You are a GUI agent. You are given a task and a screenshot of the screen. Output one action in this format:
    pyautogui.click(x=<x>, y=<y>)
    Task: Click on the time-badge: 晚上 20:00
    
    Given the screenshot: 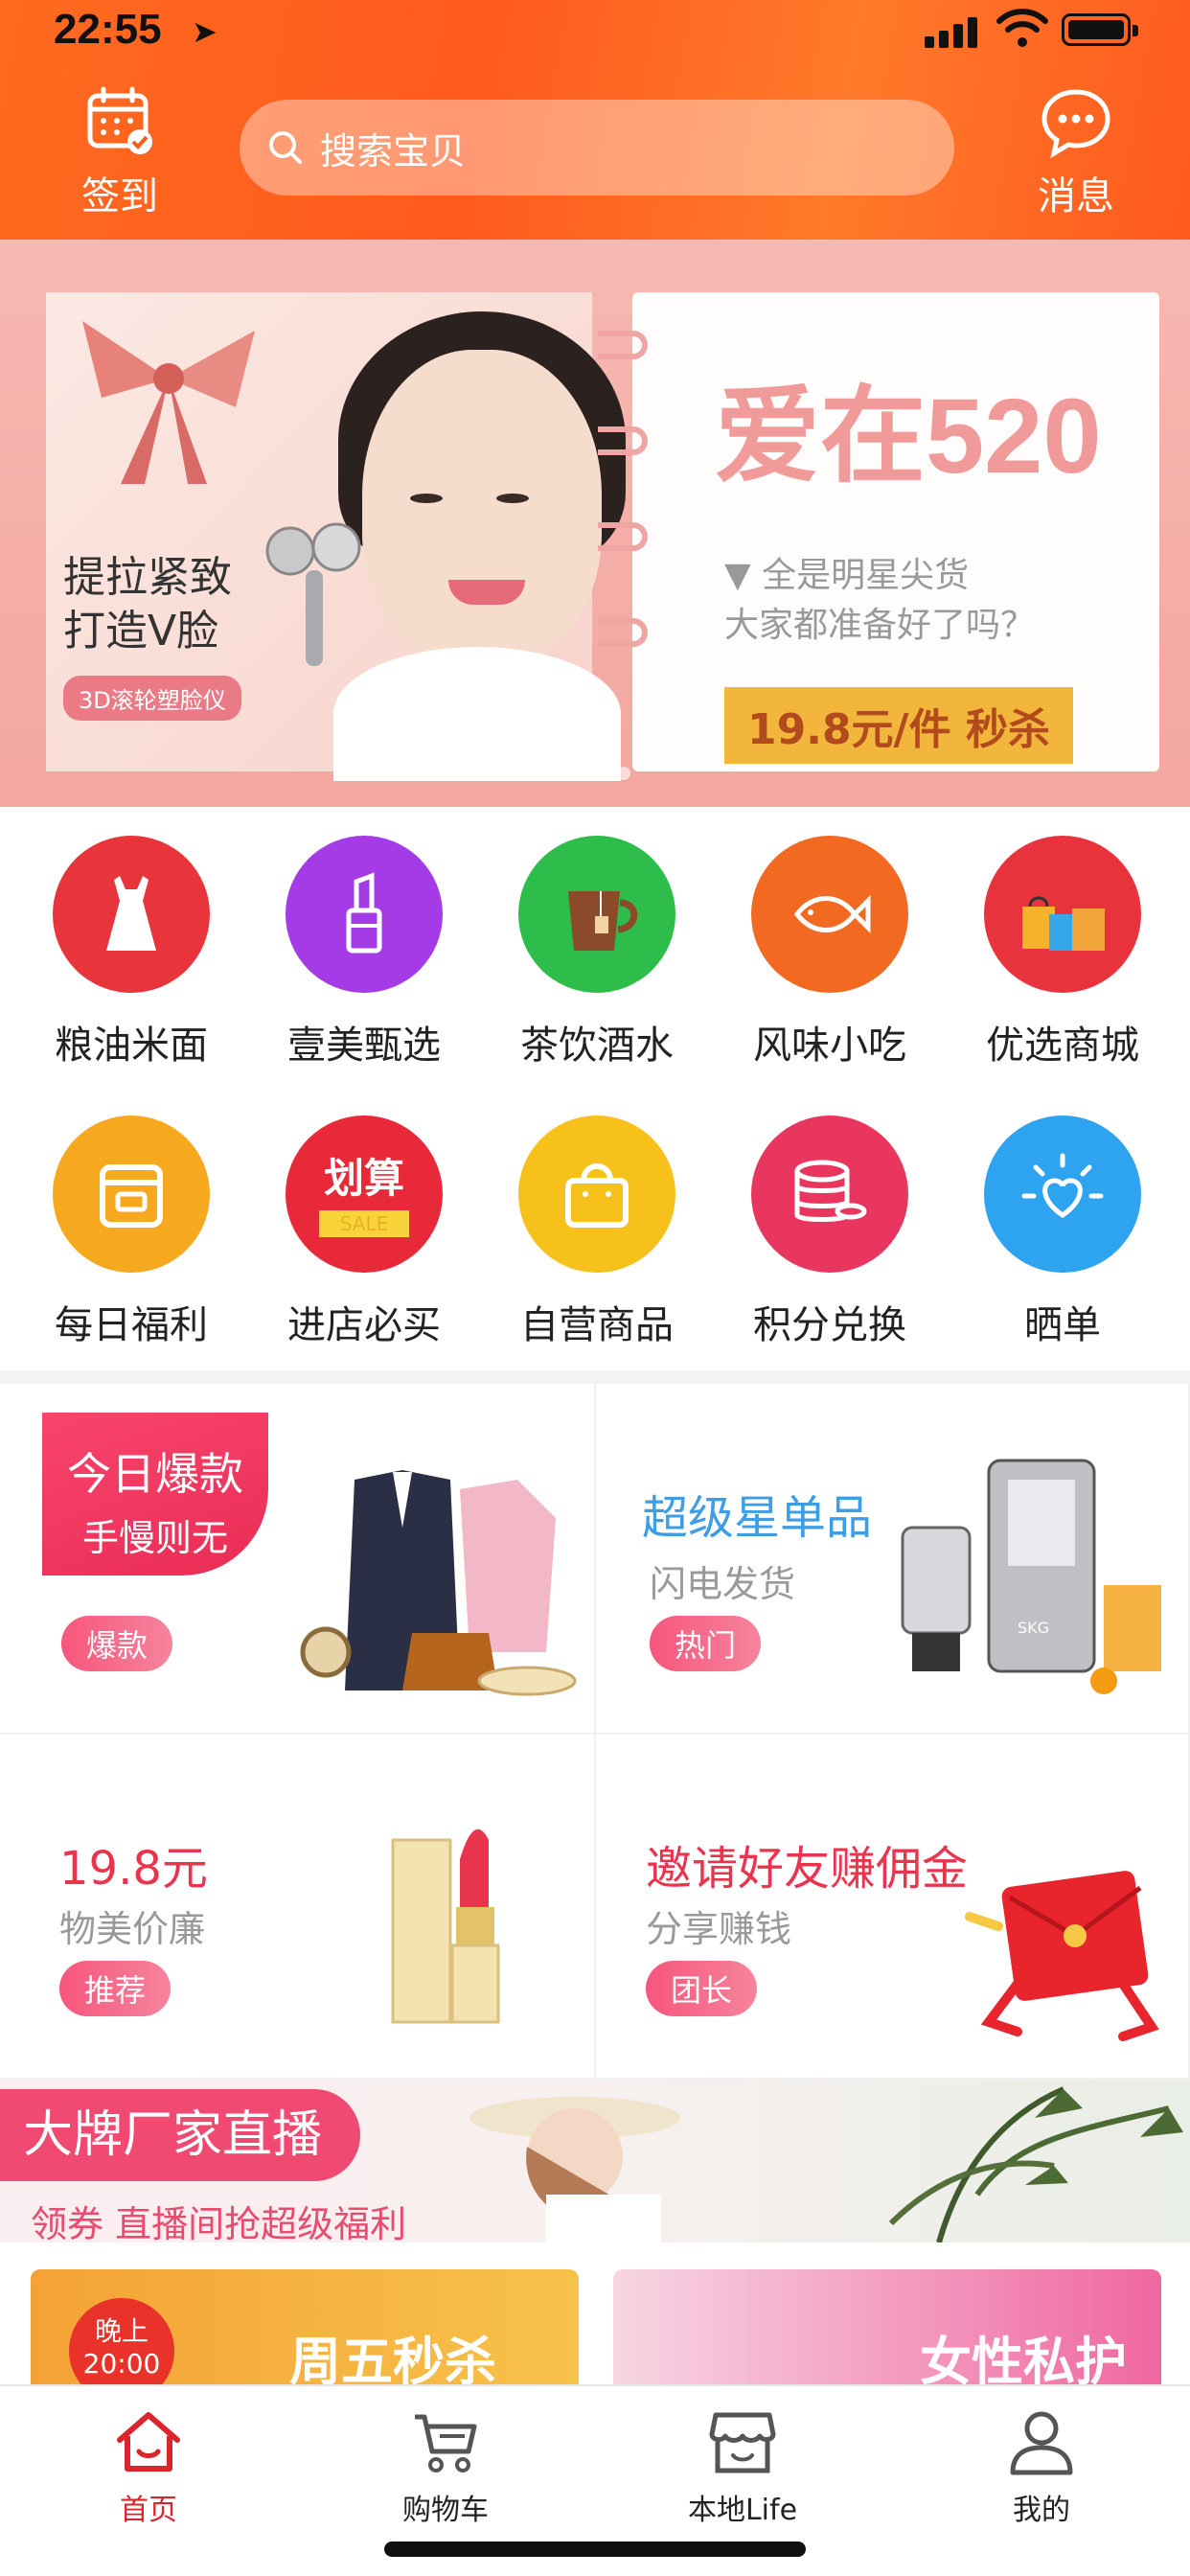 What is the action you would take?
    pyautogui.click(x=122, y=2341)
    